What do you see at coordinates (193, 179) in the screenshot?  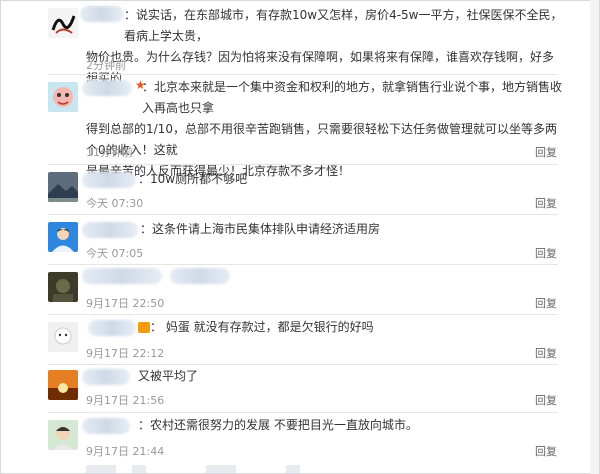 I see `comment-text: ：10w厕所都不够吧` at bounding box center [193, 179].